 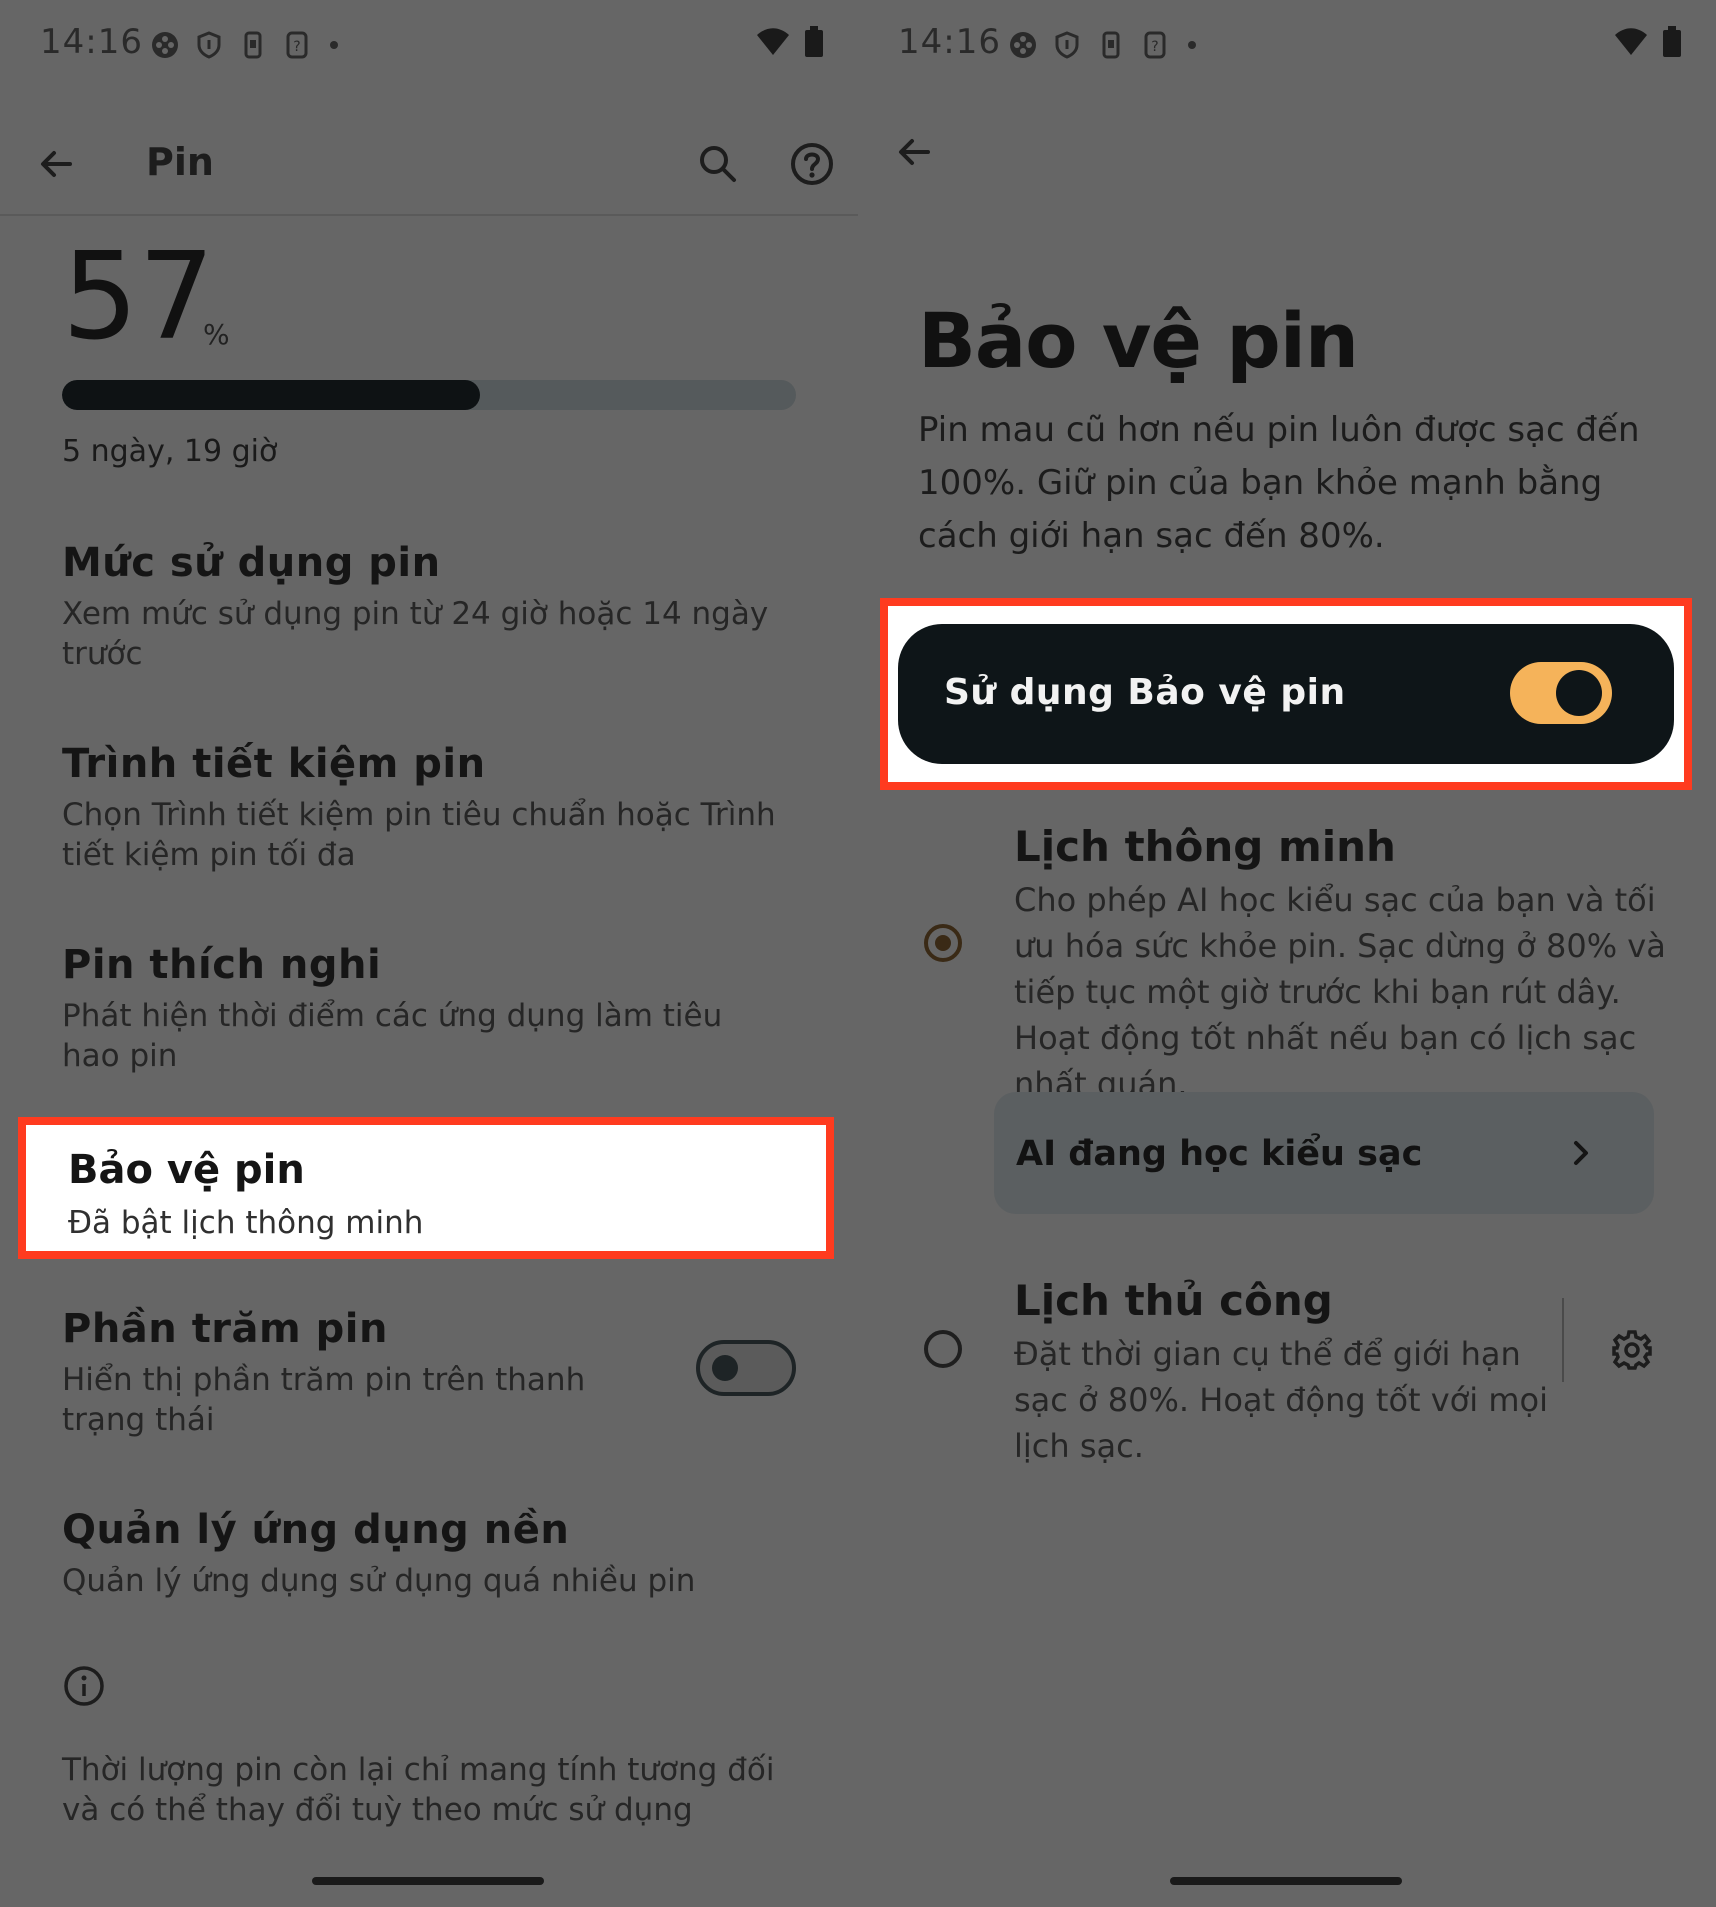 I want to click on chevron-right-icon, so click(x=1581, y=1153).